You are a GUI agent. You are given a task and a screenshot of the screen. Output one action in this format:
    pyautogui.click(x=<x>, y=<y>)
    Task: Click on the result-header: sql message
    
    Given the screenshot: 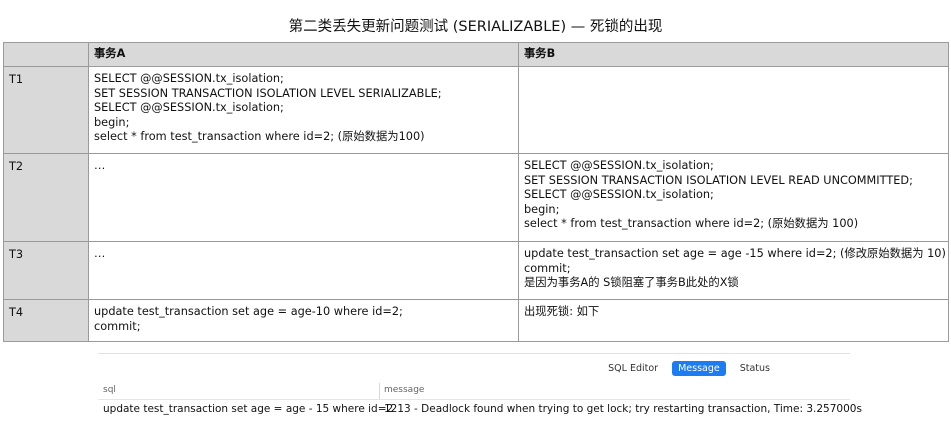 What is the action you would take?
    pyautogui.click(x=474, y=391)
    